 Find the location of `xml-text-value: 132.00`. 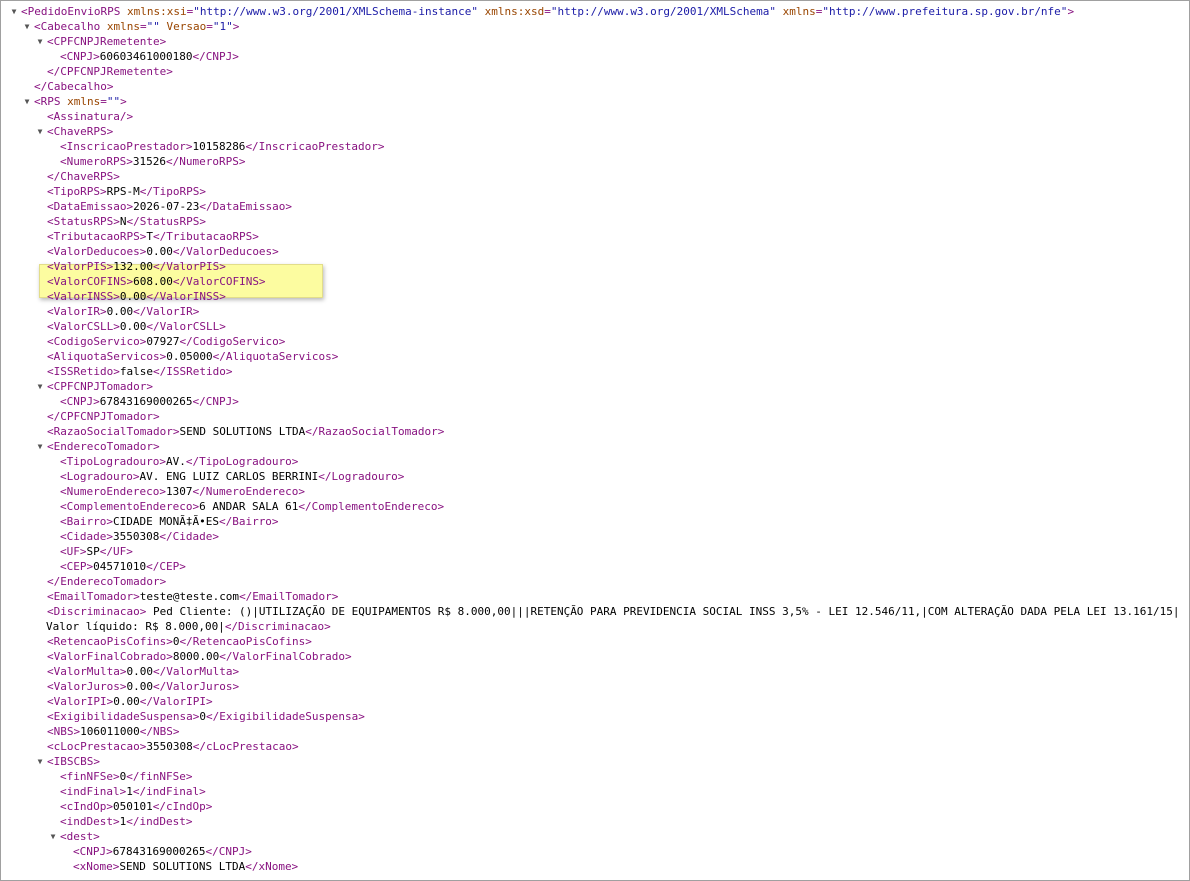

xml-text-value: 132.00 is located at coordinates (133, 266).